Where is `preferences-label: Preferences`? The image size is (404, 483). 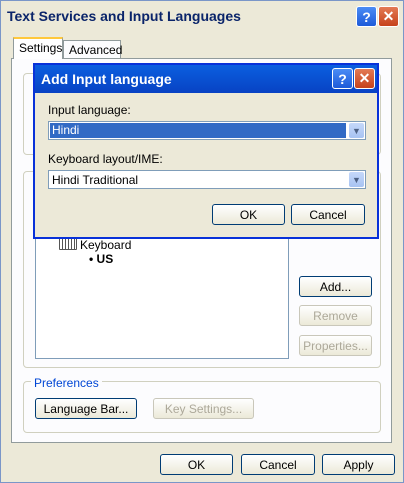
preferences-label: Preferences is located at coordinates (66, 383).